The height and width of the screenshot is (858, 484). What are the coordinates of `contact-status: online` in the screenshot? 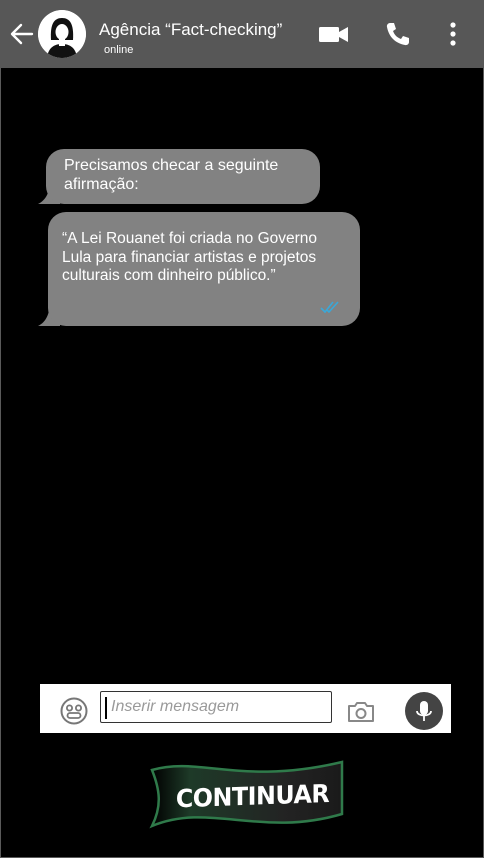 It's located at (119, 50).